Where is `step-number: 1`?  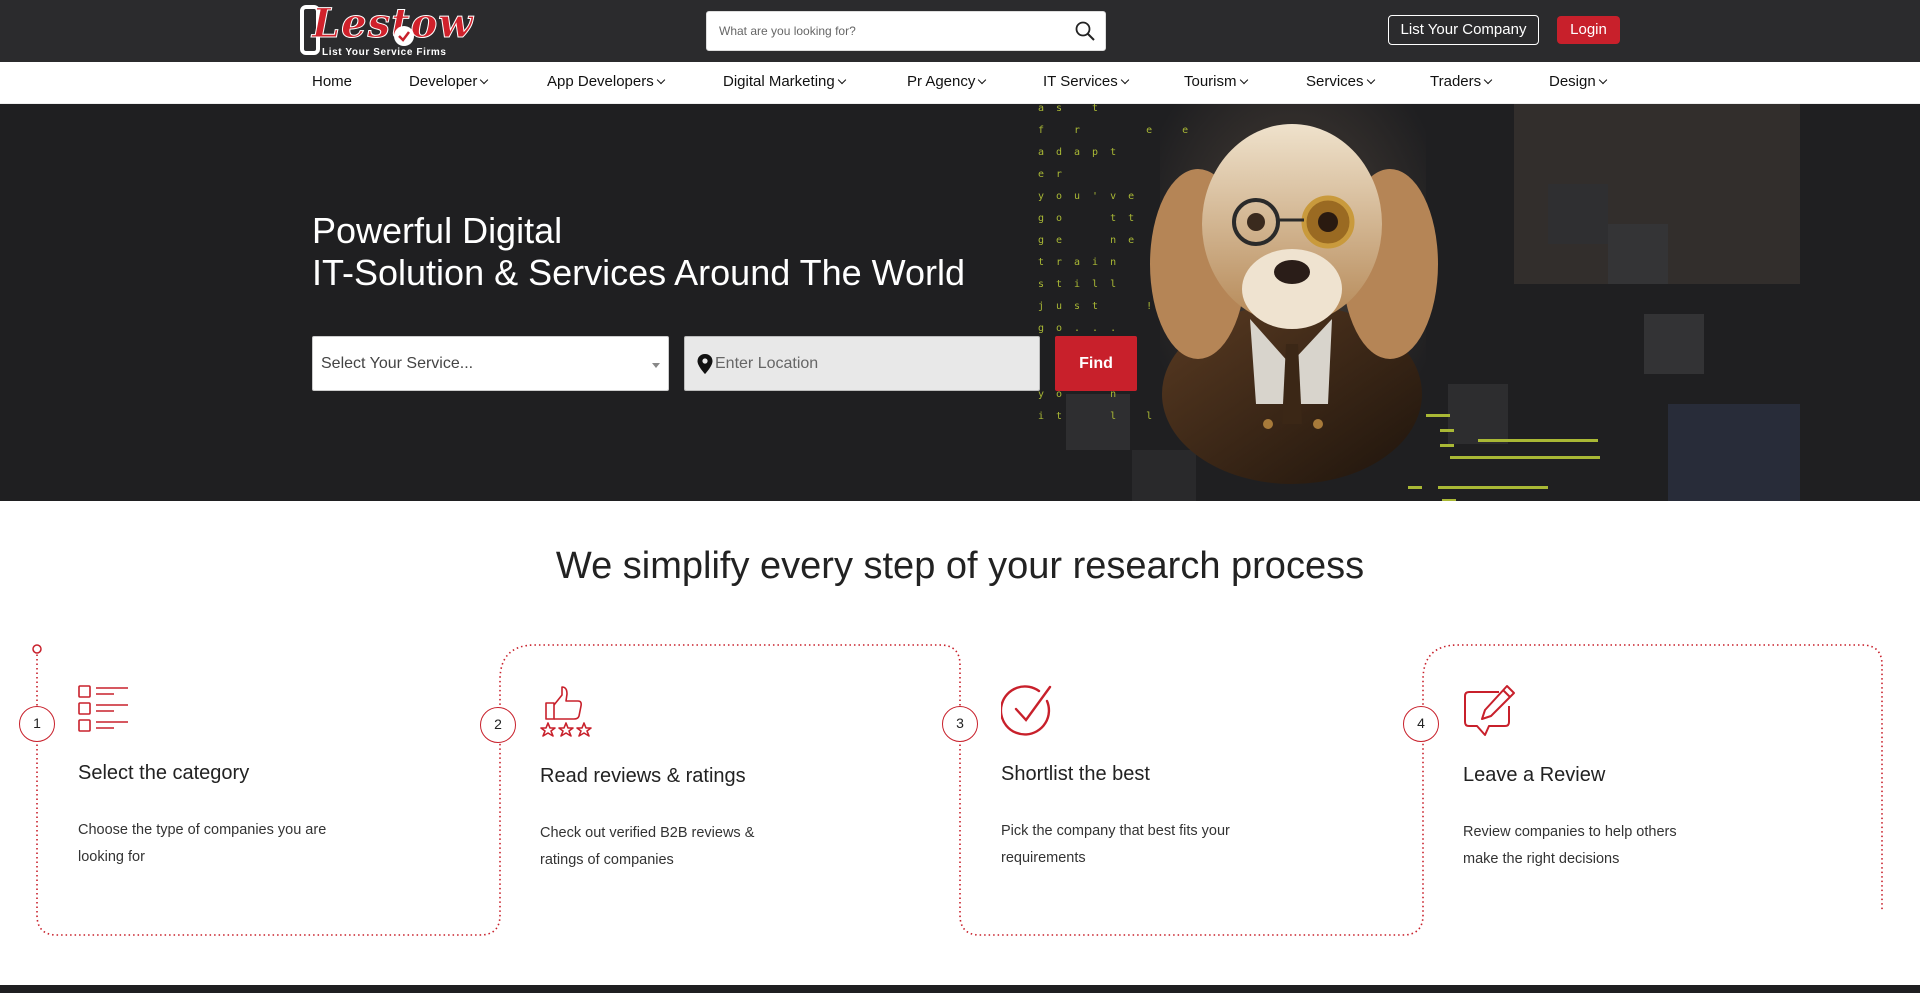 step-number: 1 is located at coordinates (37, 724).